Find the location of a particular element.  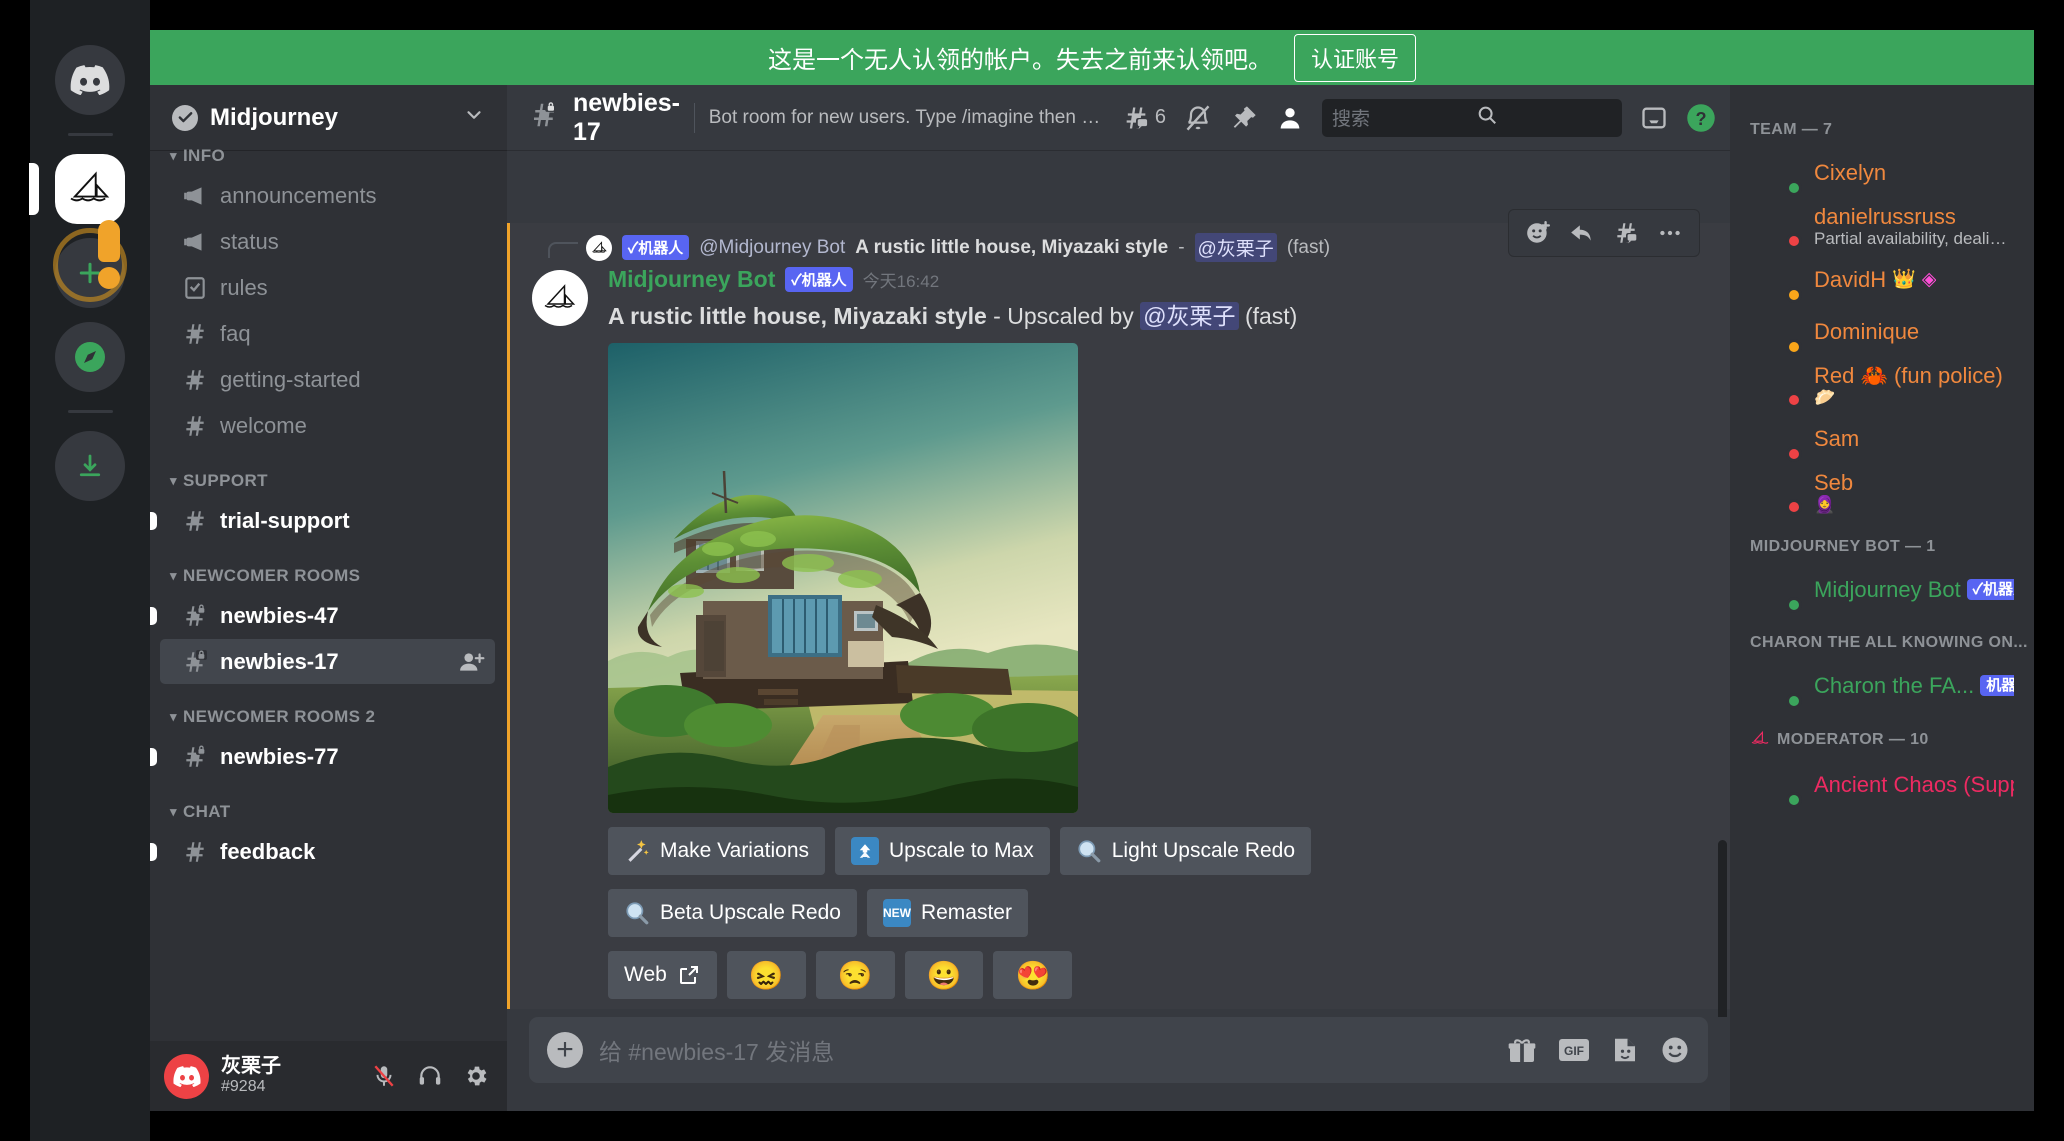

message-button-emoji-4: 😍 is located at coordinates (1033, 975).